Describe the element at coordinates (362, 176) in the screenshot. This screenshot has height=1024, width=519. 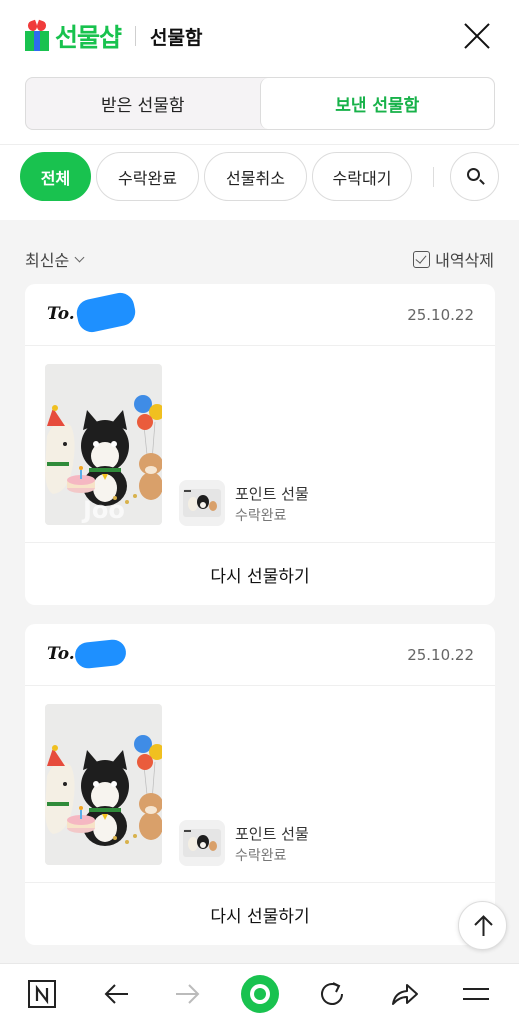
I see `filter-chip-pending: 수락대기` at that location.